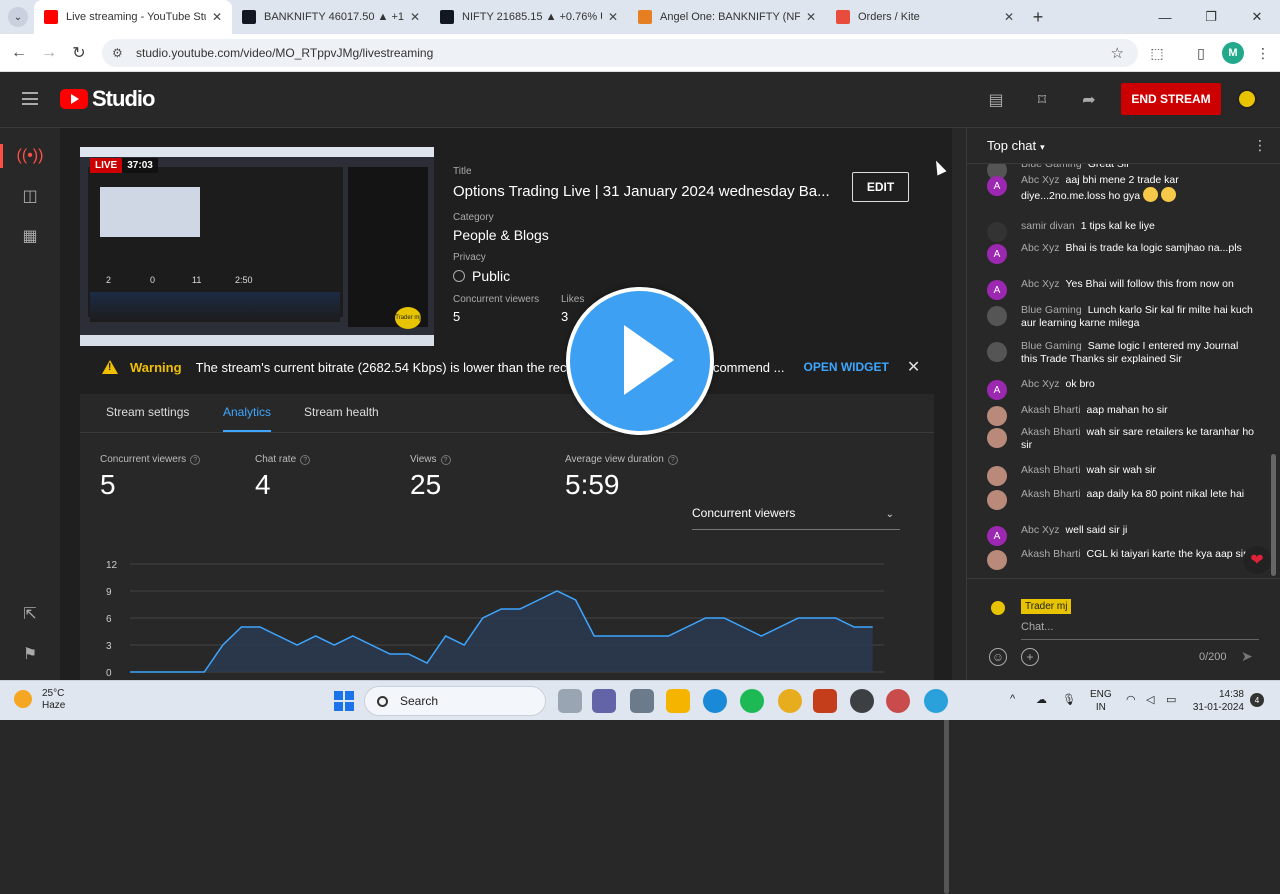  What do you see at coordinates (998, 657) in the screenshot?
I see `emoji-icon: ☺` at bounding box center [998, 657].